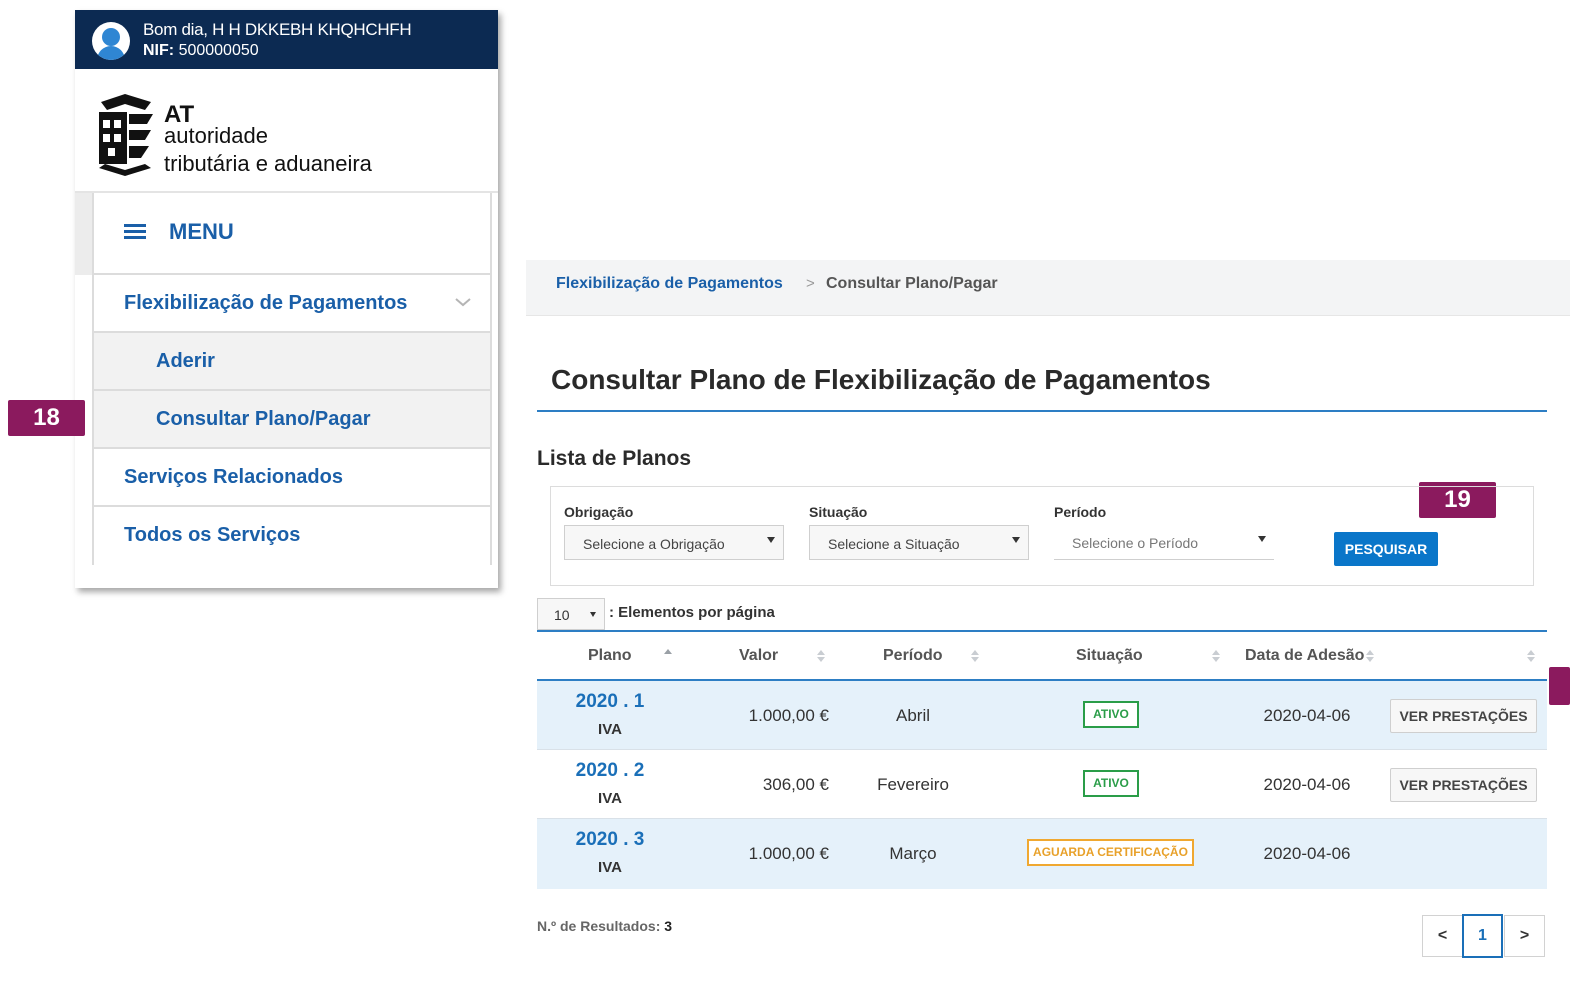 This screenshot has height=995, width=1570. What do you see at coordinates (692, 612) in the screenshot?
I see `per-page-label: : Elementos por página` at bounding box center [692, 612].